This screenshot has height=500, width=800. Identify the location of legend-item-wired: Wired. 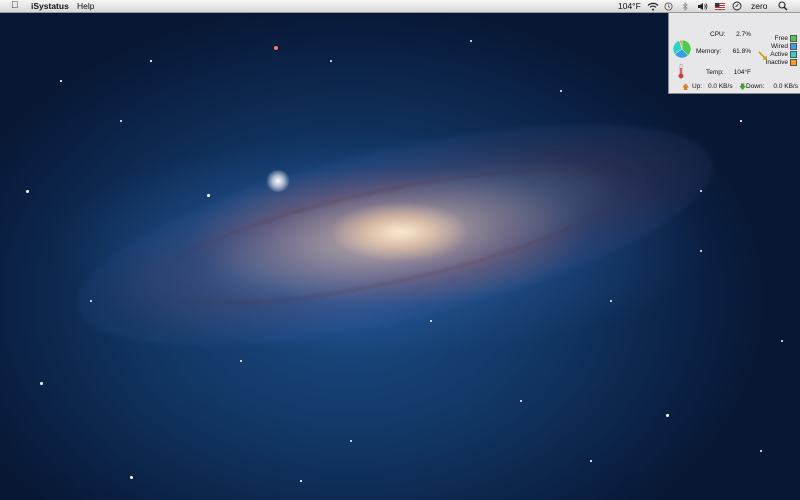
(784, 46).